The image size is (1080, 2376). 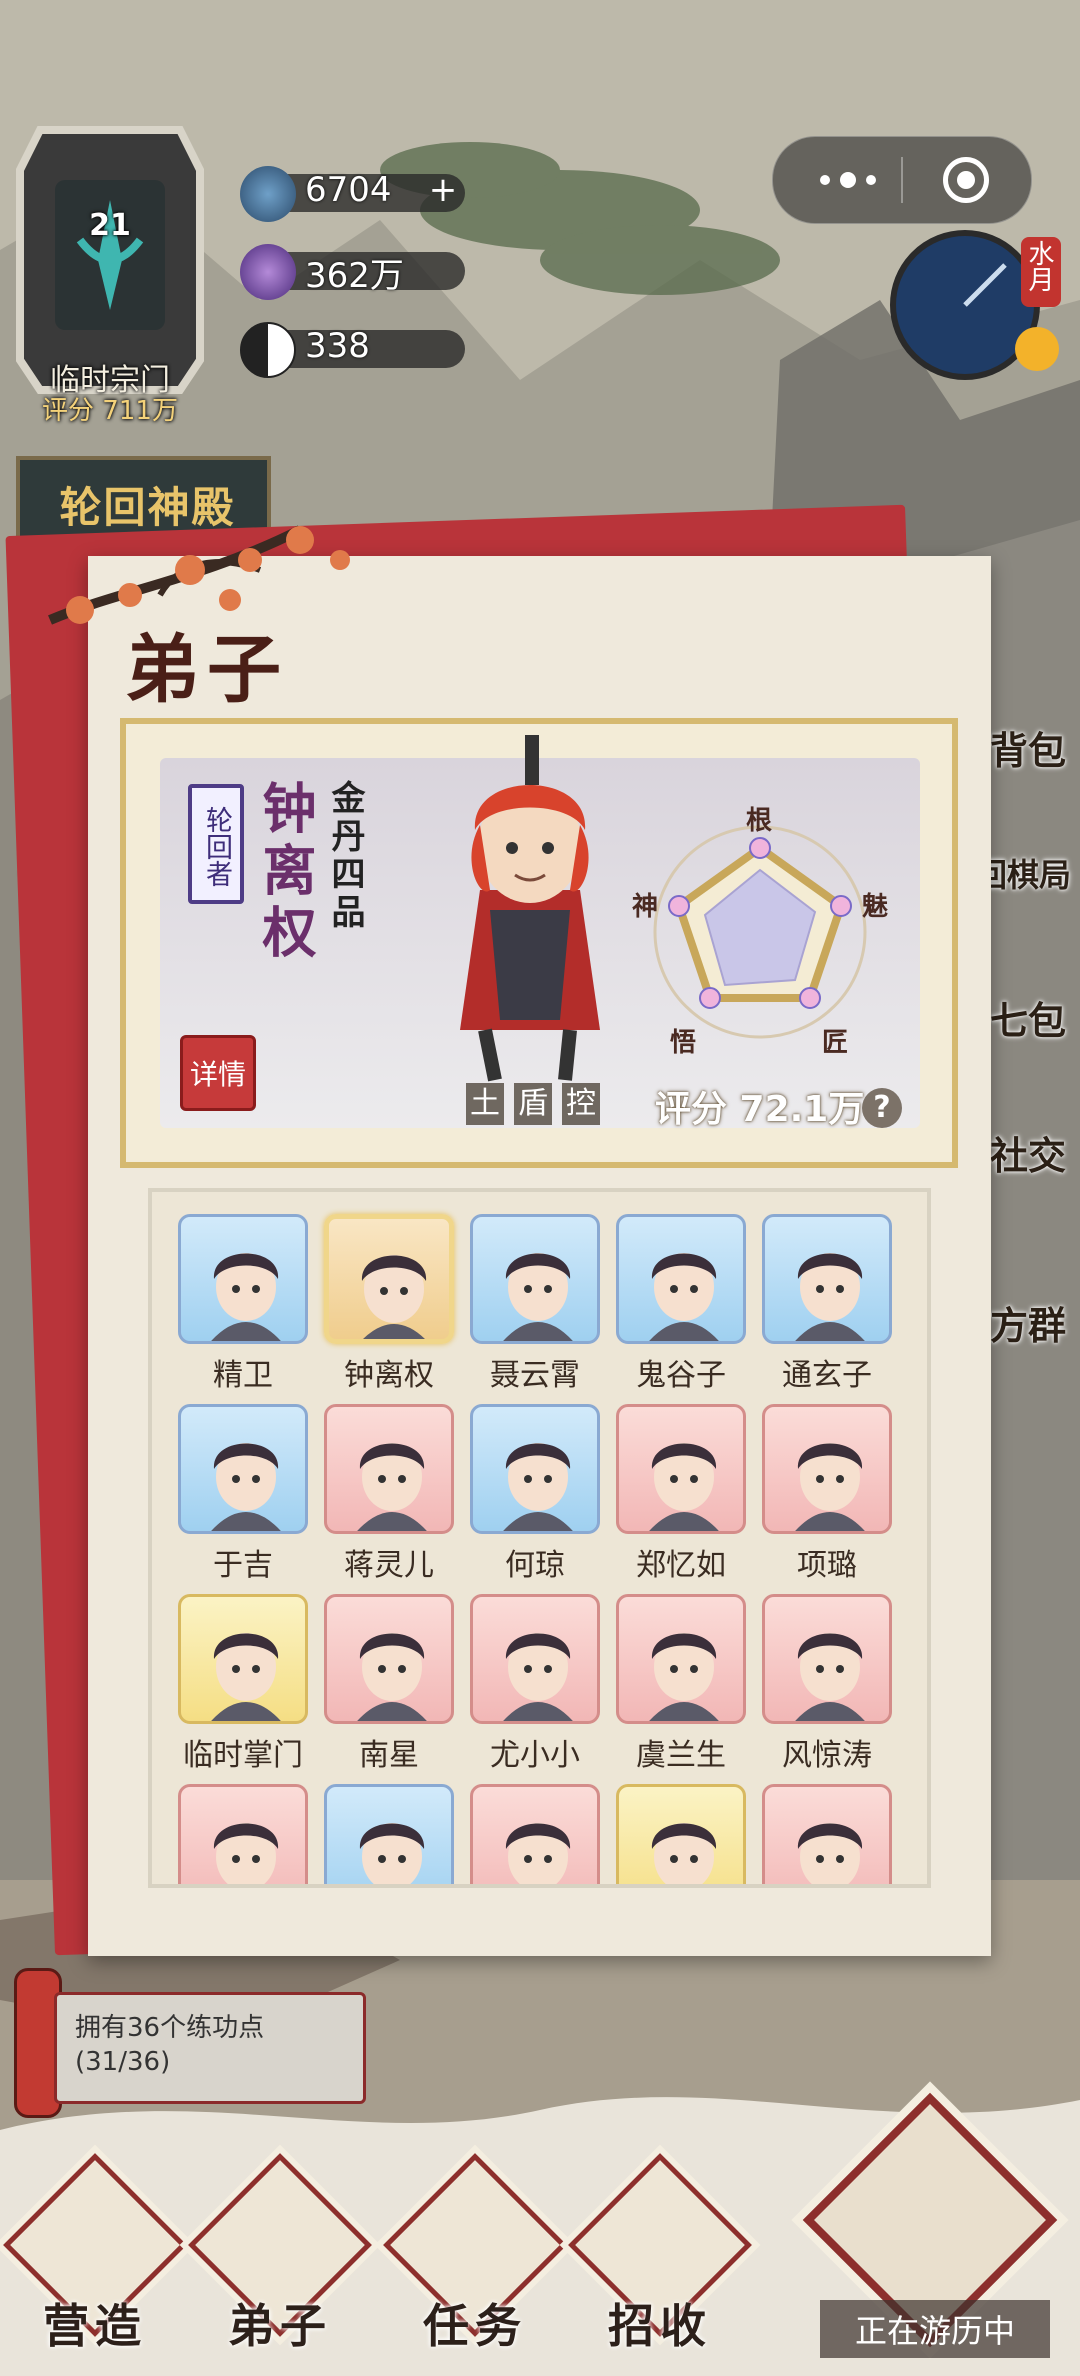 What do you see at coordinates (760, 1109) in the screenshot?
I see `hero-score: 评分 72.1万` at bounding box center [760, 1109].